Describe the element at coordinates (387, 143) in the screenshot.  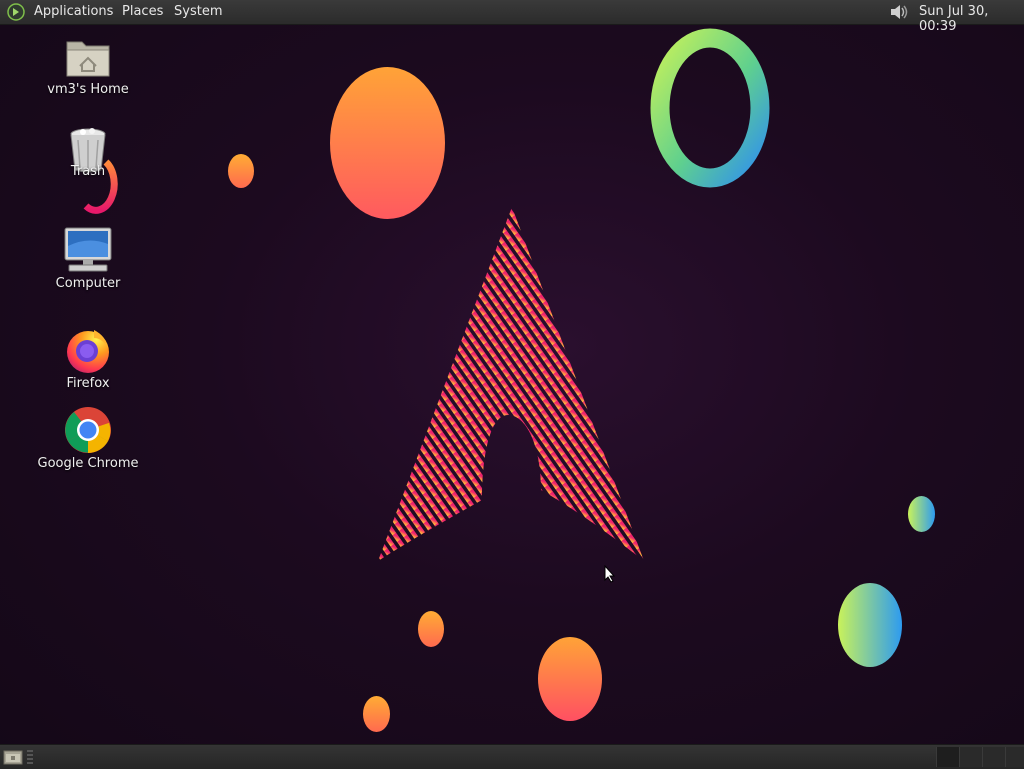
I see `wallpaper-orange-circle-large` at that location.